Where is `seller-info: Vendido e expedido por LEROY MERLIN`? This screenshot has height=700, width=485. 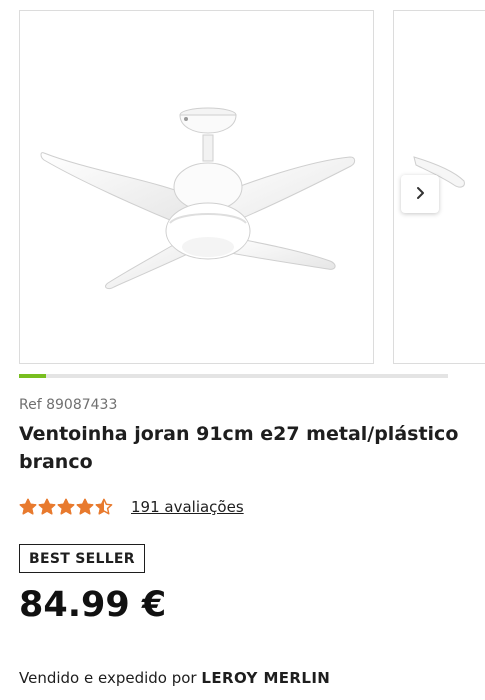
seller-info: Vendido e expedido por LEROY MERLIN is located at coordinates (174, 678).